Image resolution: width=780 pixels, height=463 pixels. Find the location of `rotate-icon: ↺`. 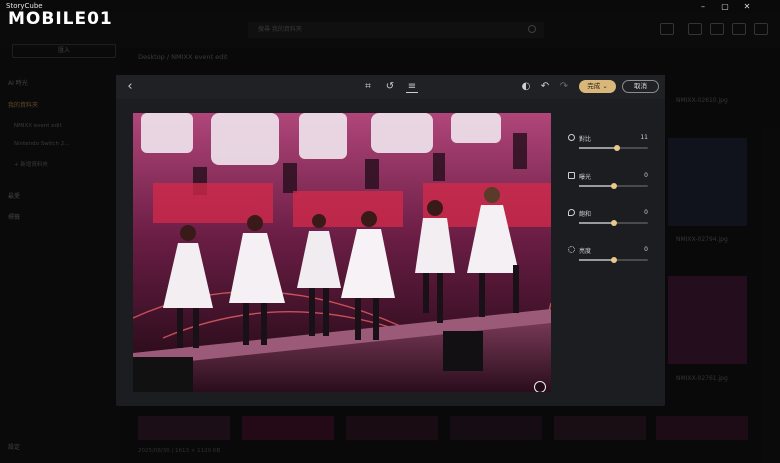

rotate-icon: ↺ is located at coordinates (390, 87).